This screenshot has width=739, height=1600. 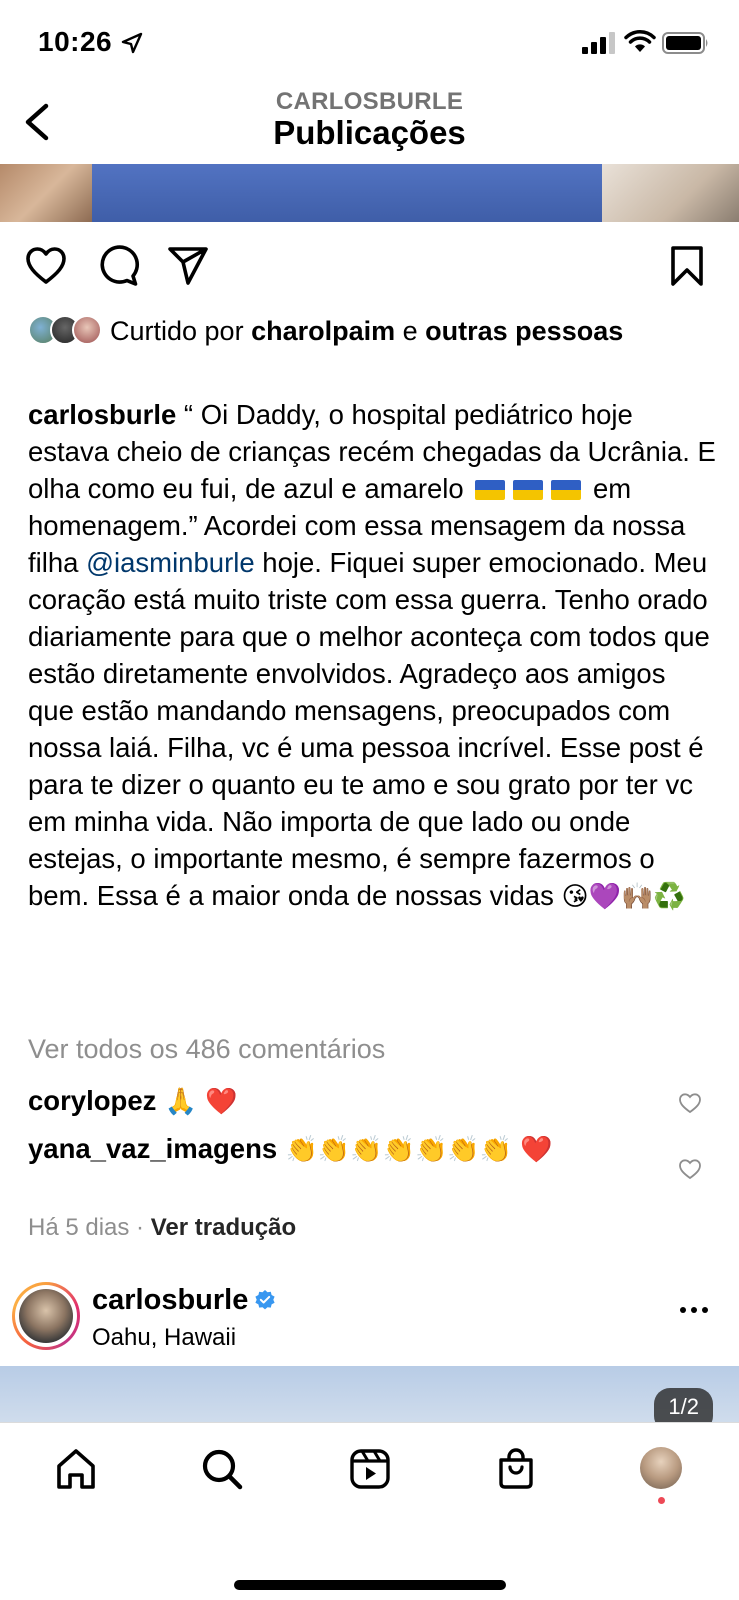 I want to click on liker-username: charolpaim, so click(x=323, y=331).